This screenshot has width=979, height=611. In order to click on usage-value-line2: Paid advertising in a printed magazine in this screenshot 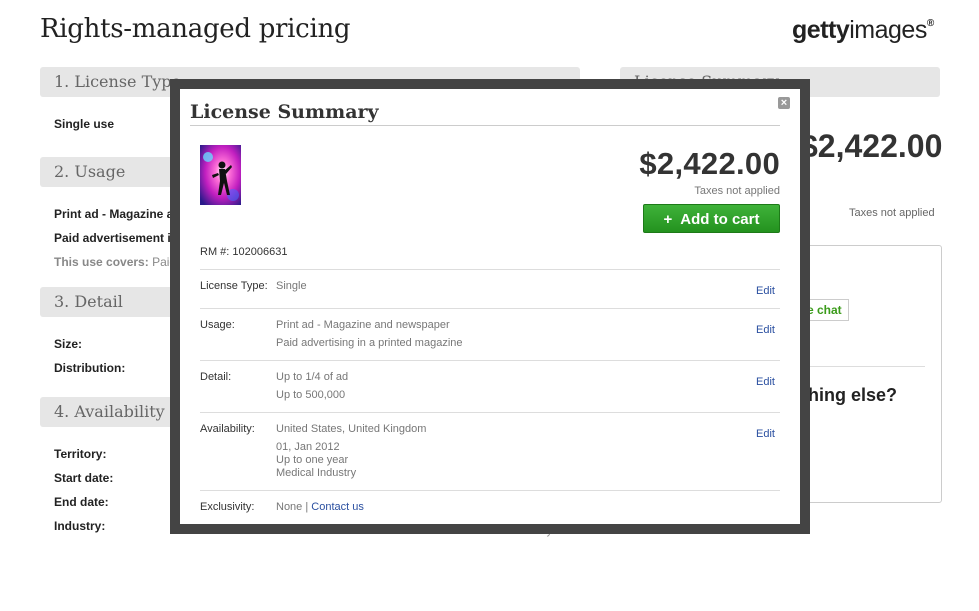, I will do `click(369, 343)`.